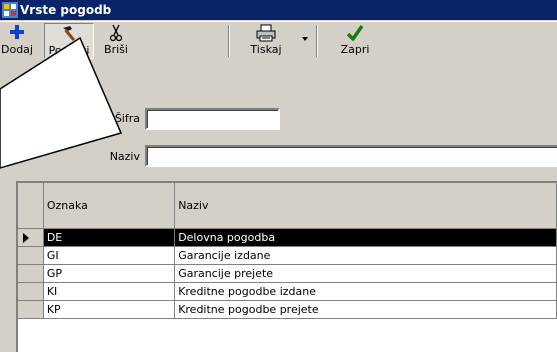 The width and height of the screenshot is (557, 352). What do you see at coordinates (17, 49) in the screenshot?
I see `add-button-label: Dodaj` at bounding box center [17, 49].